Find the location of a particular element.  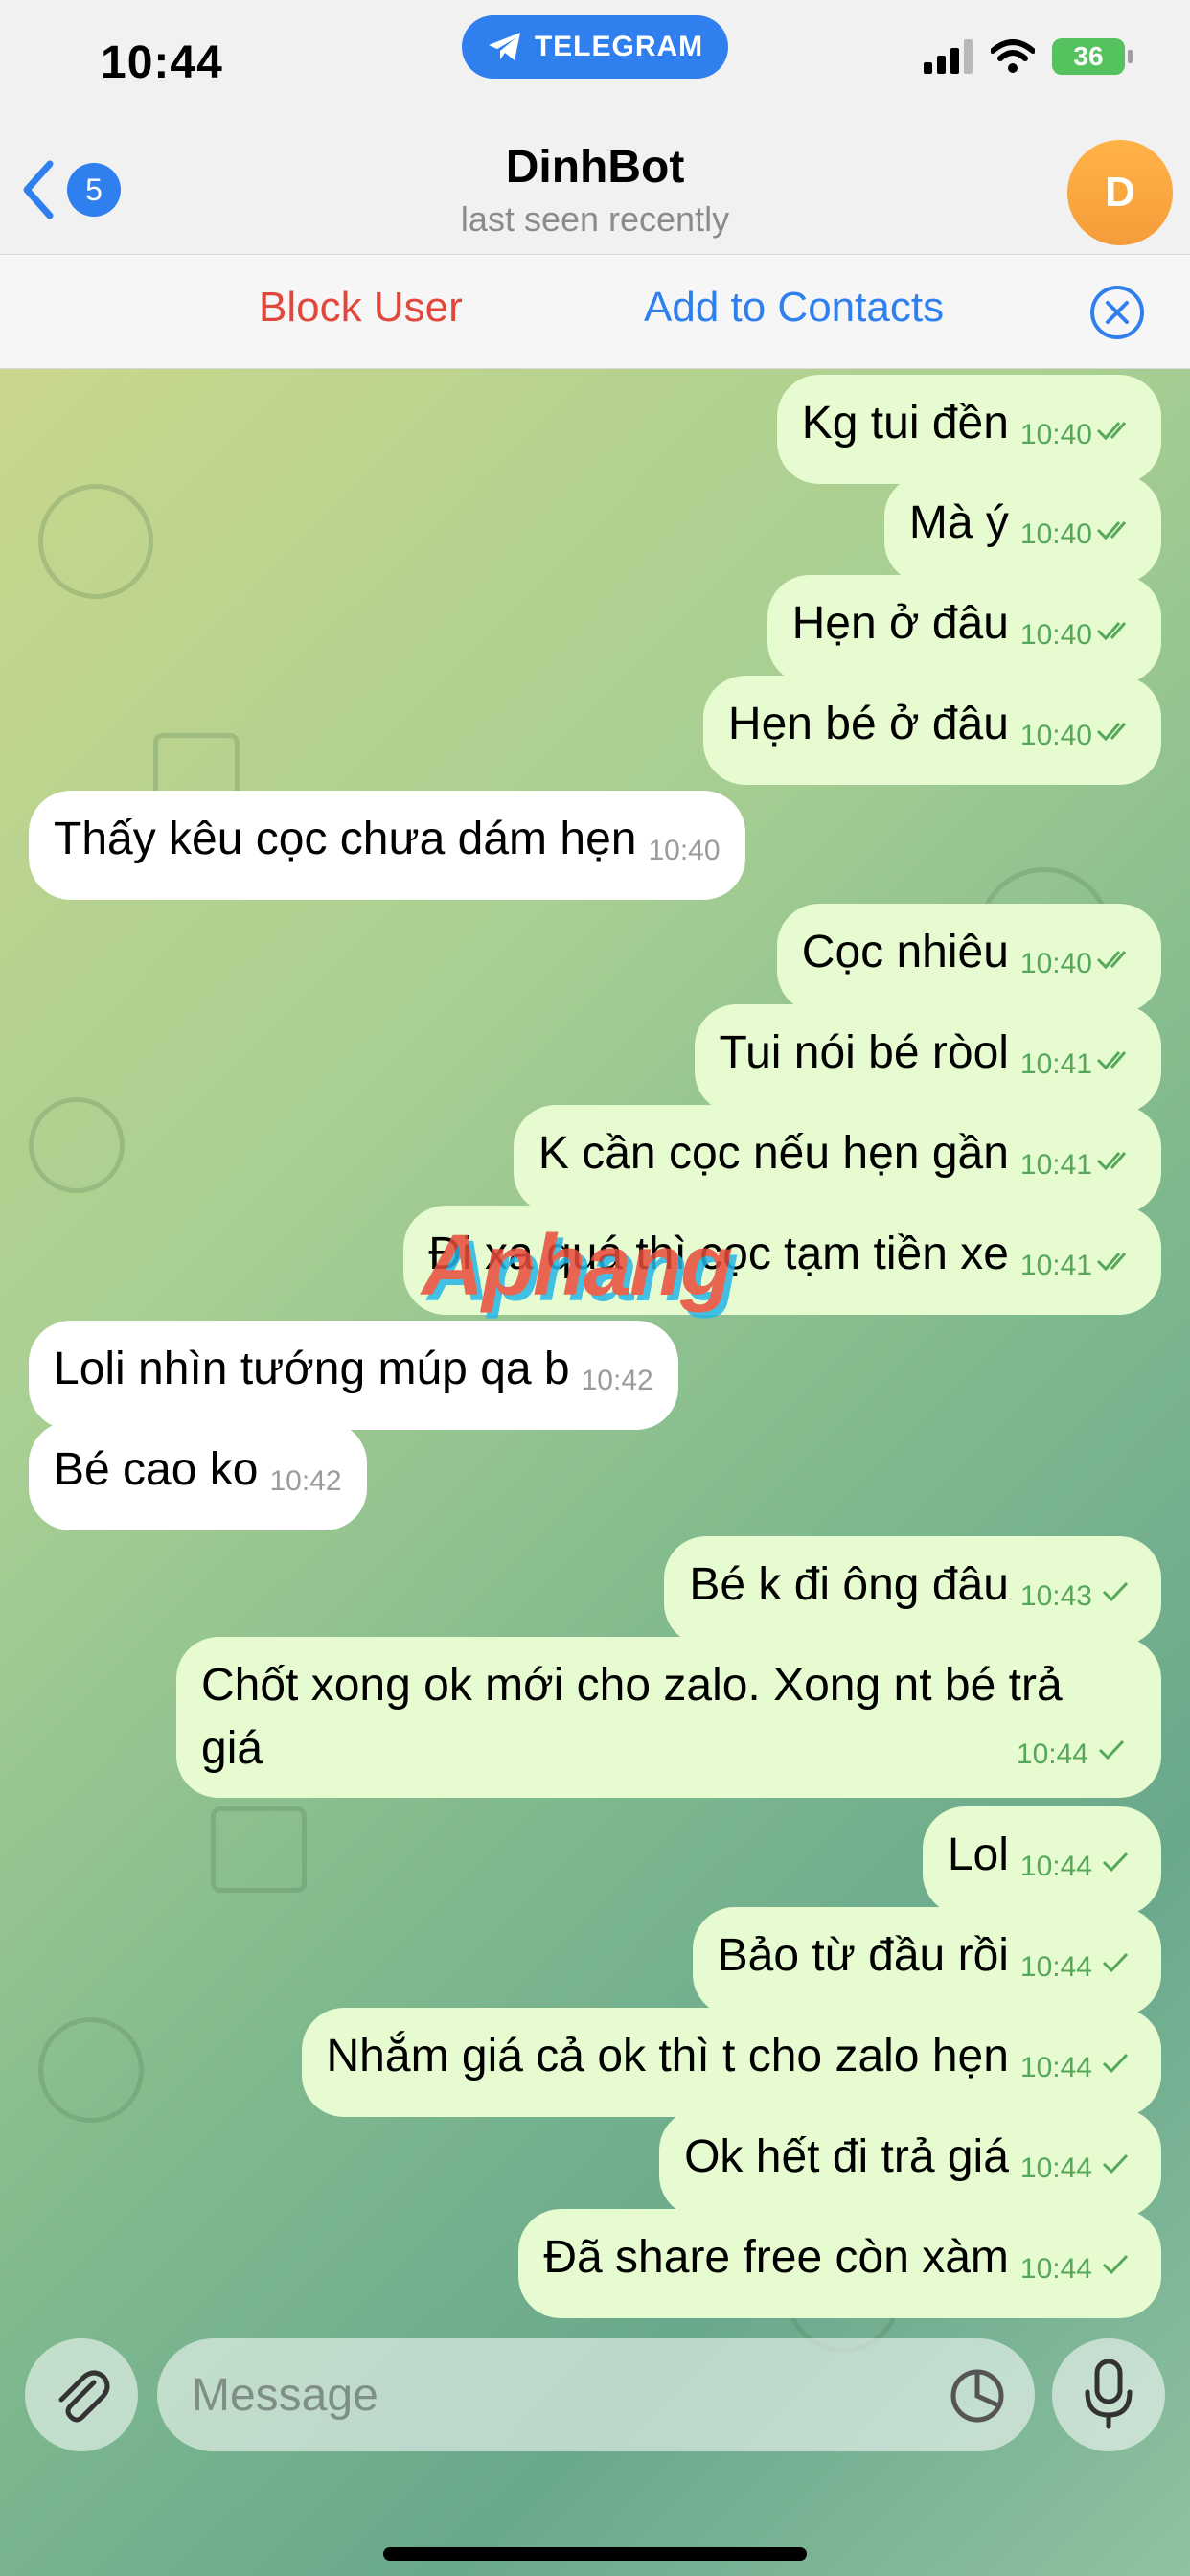

message-text: Mà ý is located at coordinates (959, 522).